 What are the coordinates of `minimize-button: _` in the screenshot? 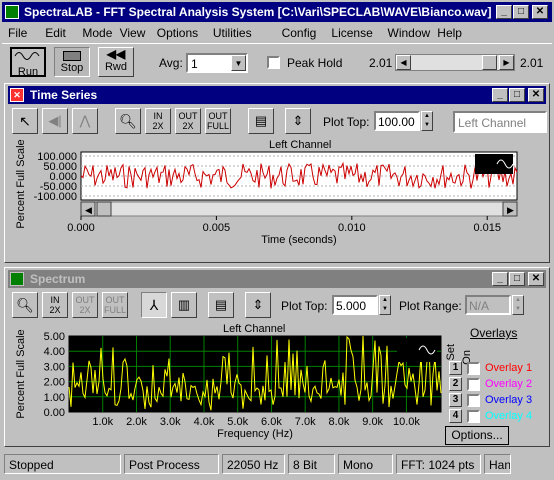 It's located at (504, 12).